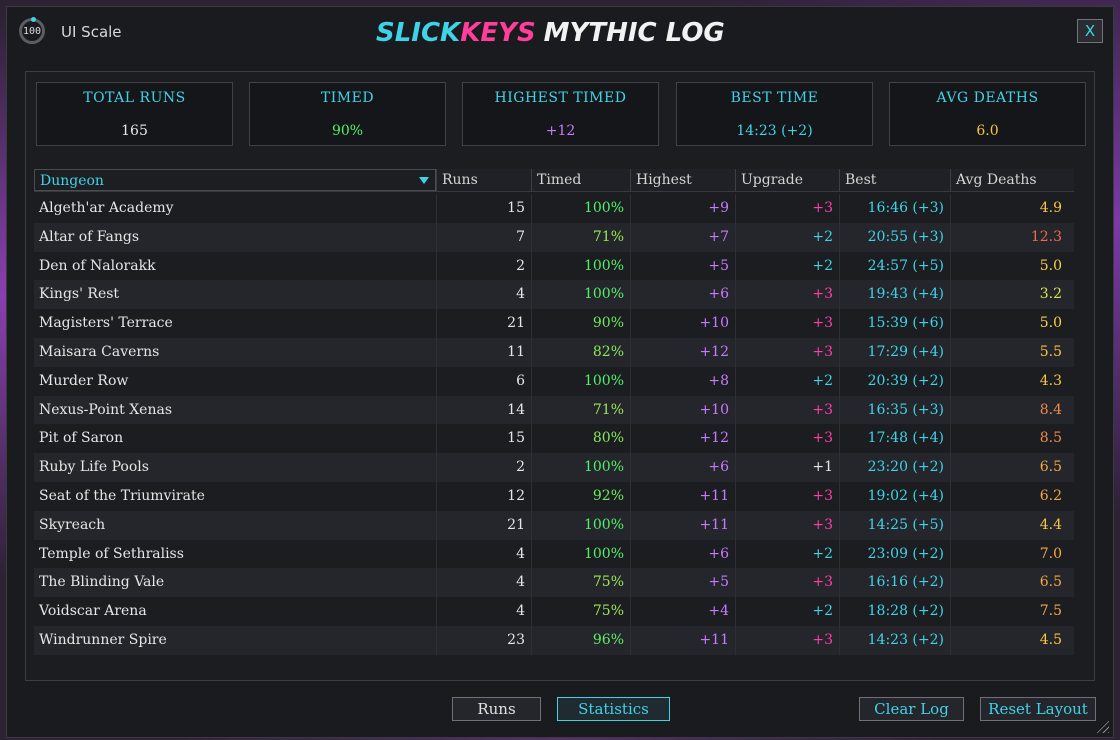 The image size is (1120, 740). I want to click on table-row: Nexus-Point Xenas 14 71% +10 +3 16:35 (+3) 8.4, so click(554, 410).